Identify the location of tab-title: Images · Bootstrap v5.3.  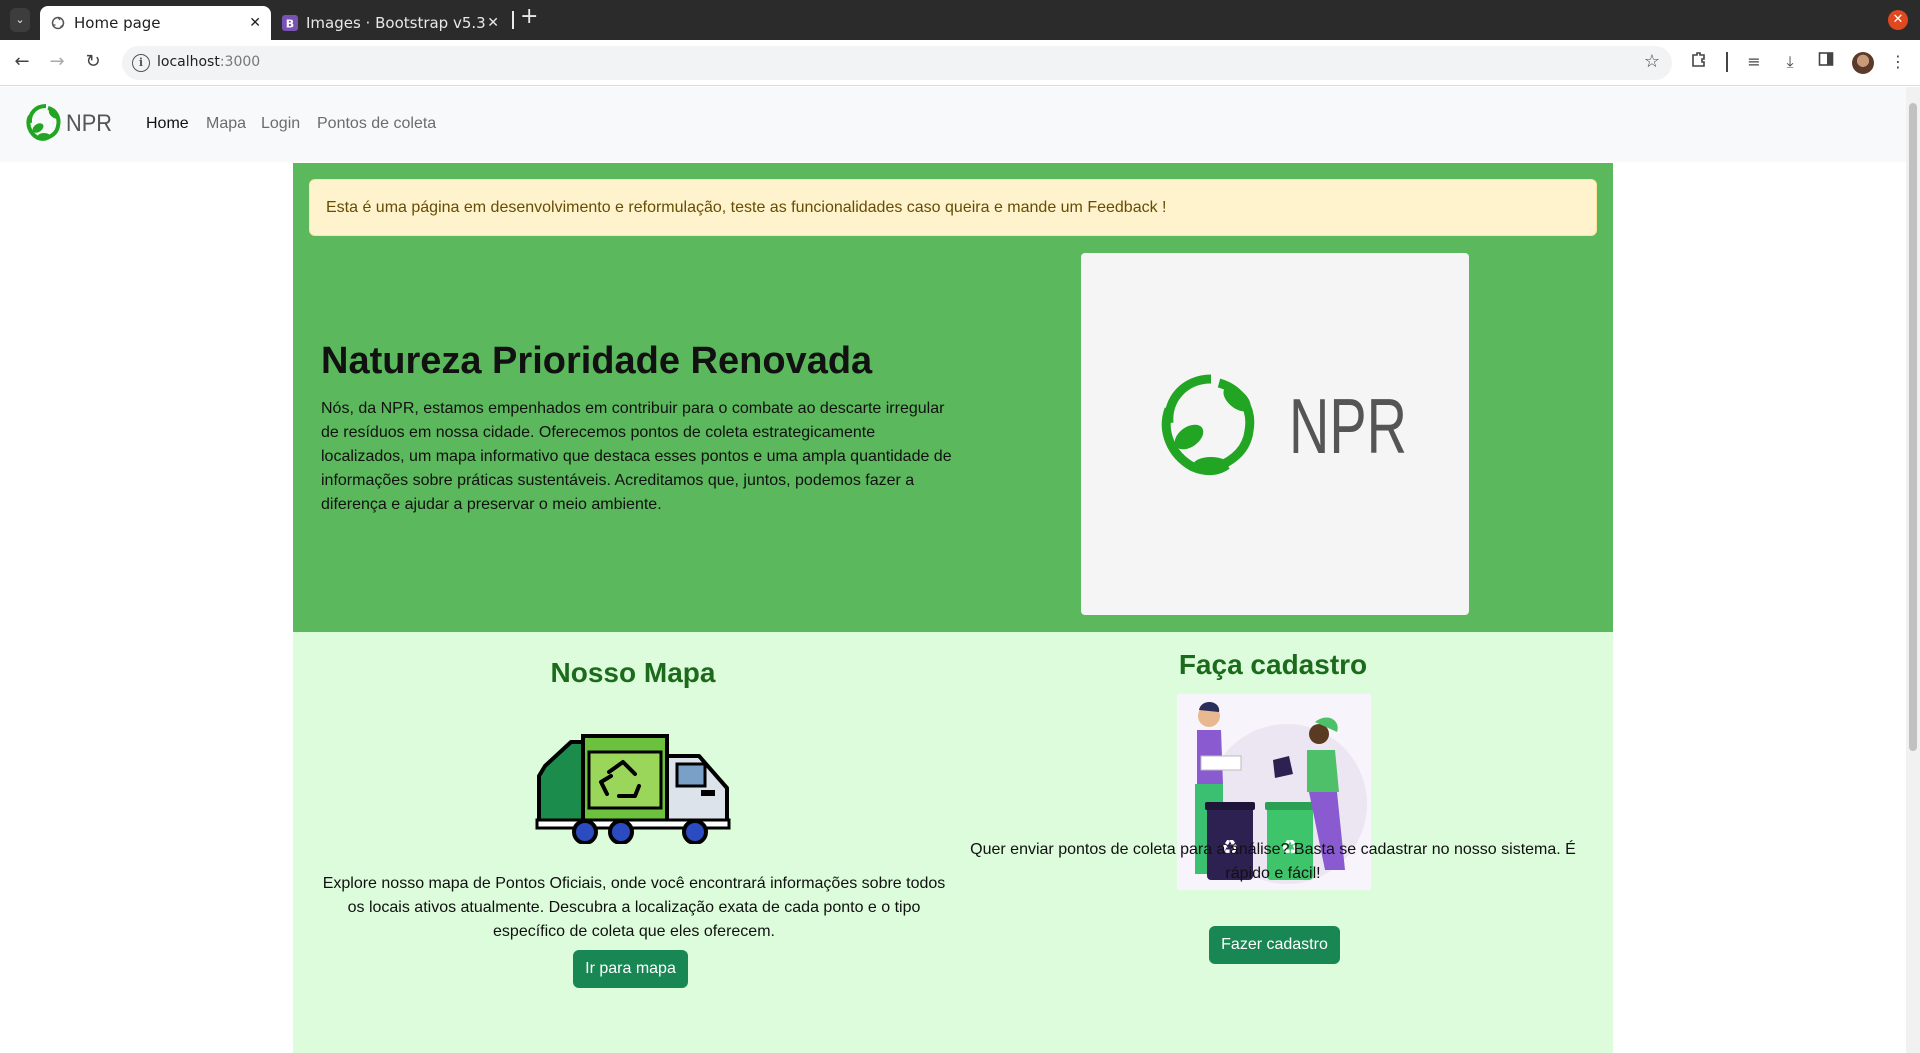
(396, 23).